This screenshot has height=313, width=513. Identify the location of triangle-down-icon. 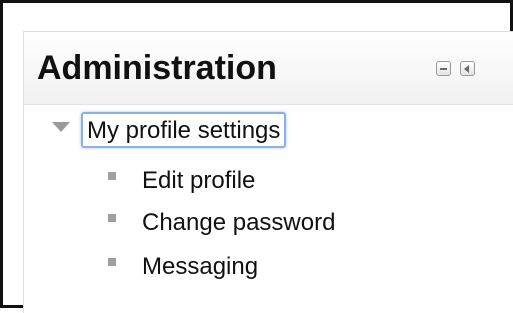
(61, 127).